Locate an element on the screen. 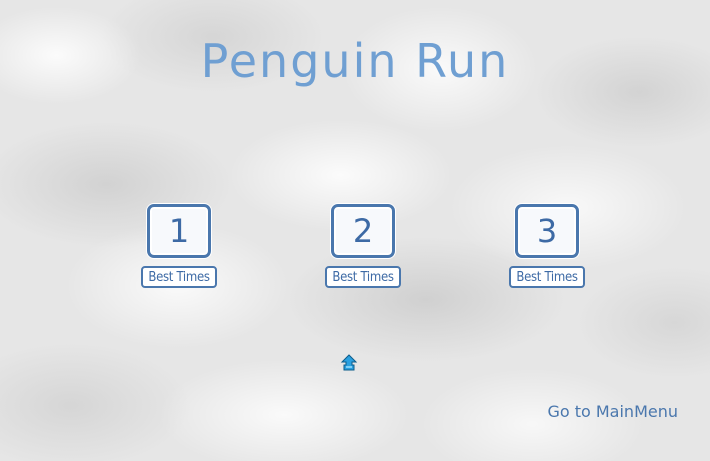 This screenshot has width=710, height=461. level-2-button: 2 is located at coordinates (363, 231).